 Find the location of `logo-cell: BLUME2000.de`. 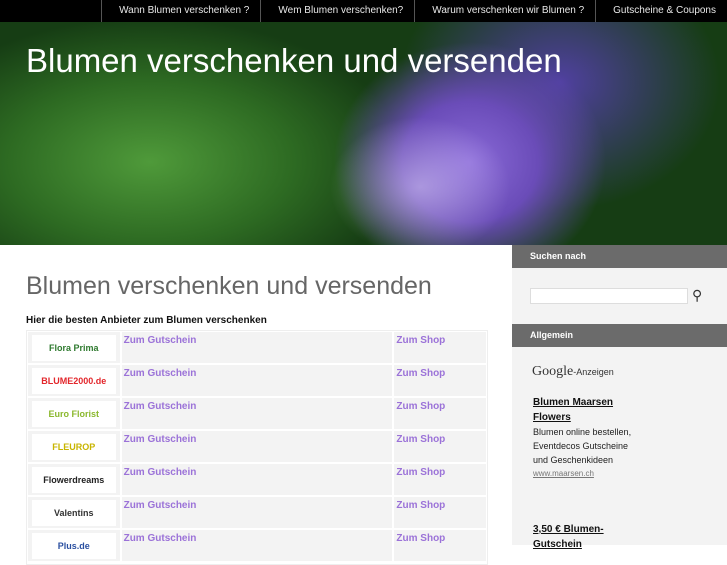

logo-cell: BLUME2000.de is located at coordinates (74, 380).